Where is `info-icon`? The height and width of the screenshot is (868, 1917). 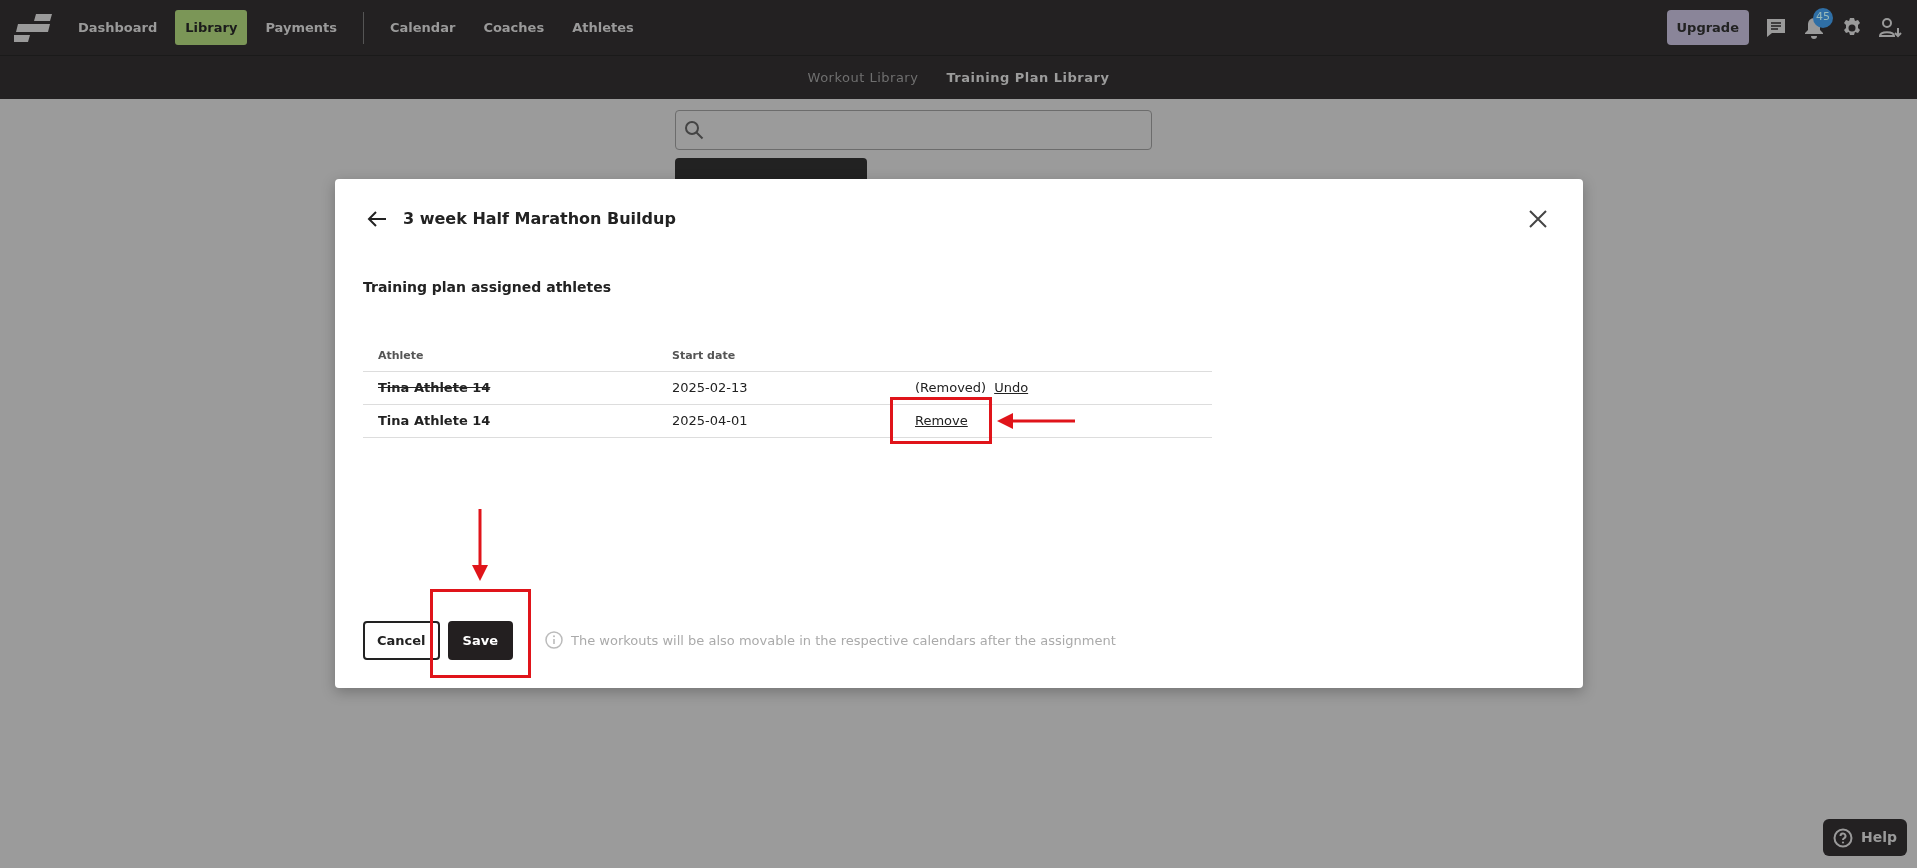 info-icon is located at coordinates (554, 640).